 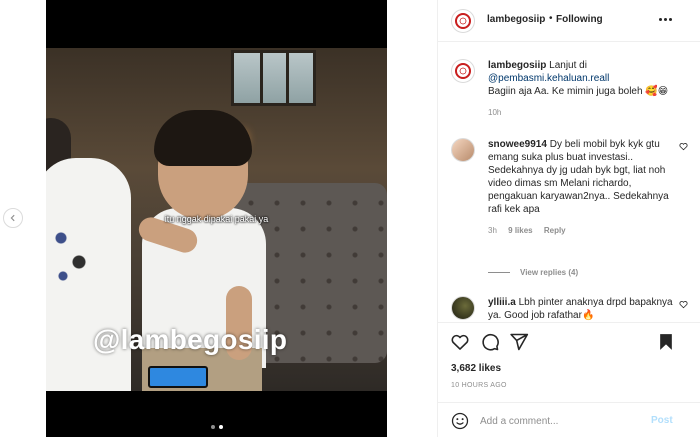 What do you see at coordinates (579, 19) in the screenshot?
I see `following-button: Following` at bounding box center [579, 19].